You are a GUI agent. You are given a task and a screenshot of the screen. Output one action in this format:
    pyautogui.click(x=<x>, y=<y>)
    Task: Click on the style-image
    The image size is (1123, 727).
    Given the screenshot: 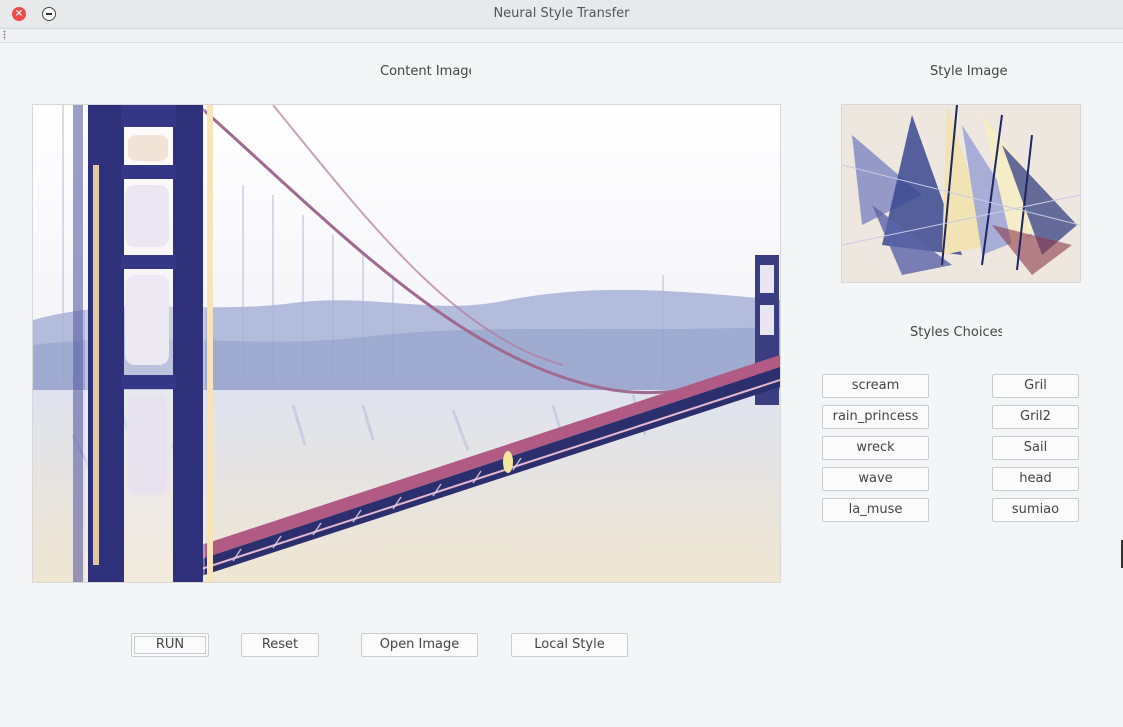 What is the action you would take?
    pyautogui.click(x=961, y=193)
    